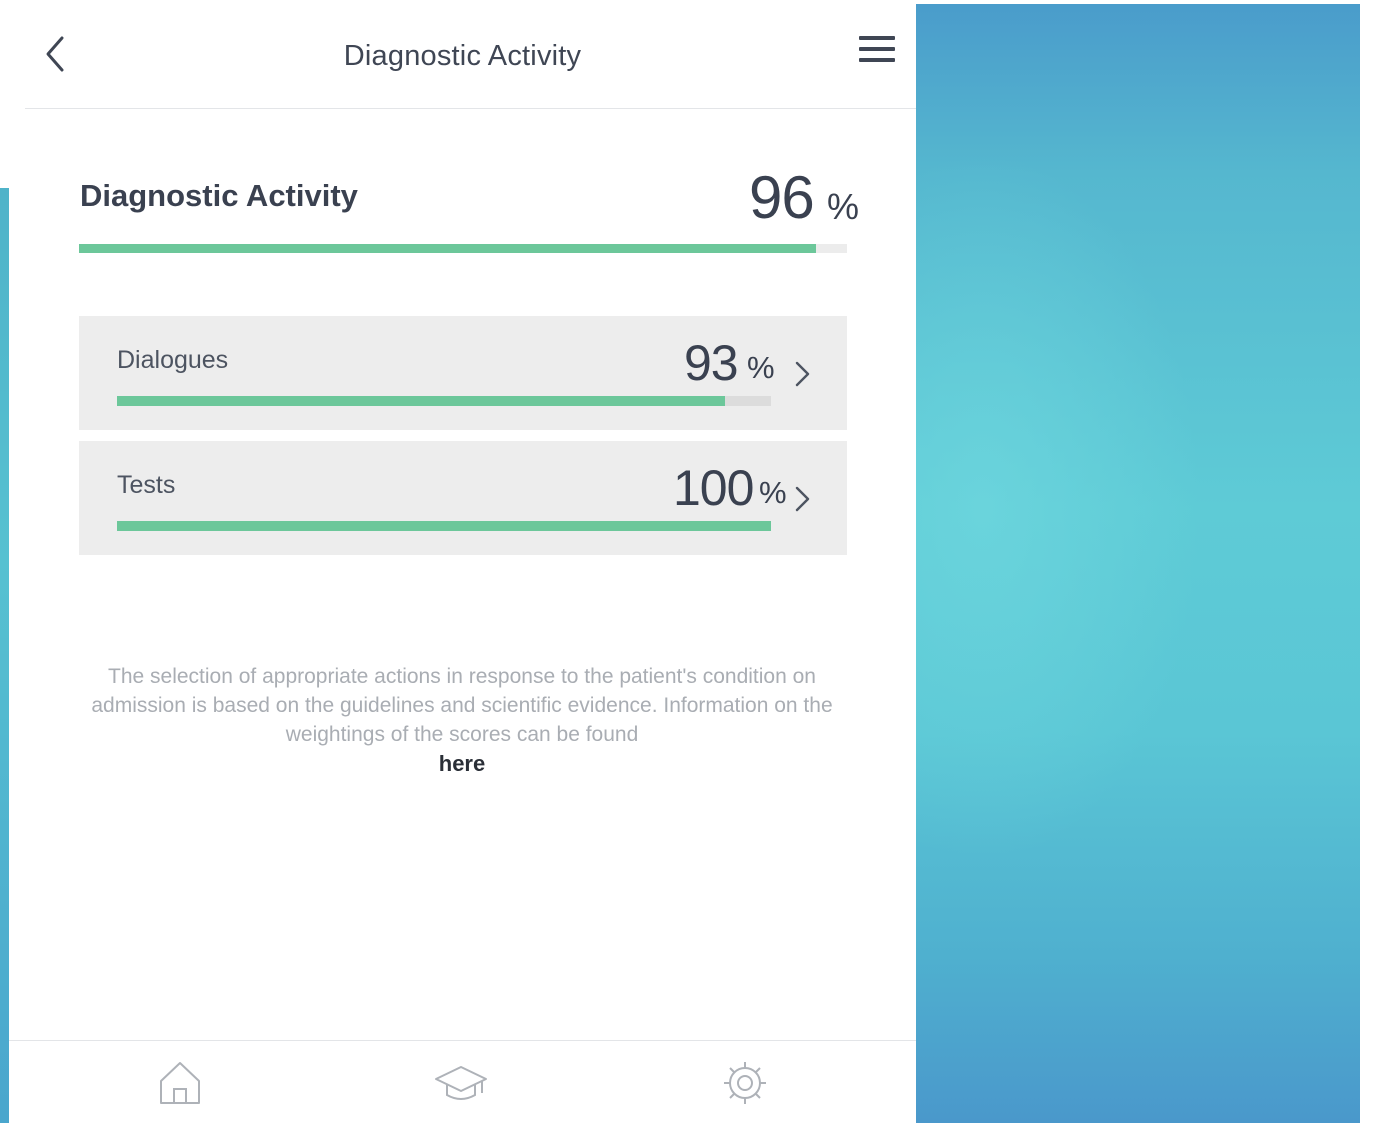 This screenshot has height=1124, width=1373. Describe the element at coordinates (843, 206) in the screenshot. I see `summary-score-unit: %` at that location.